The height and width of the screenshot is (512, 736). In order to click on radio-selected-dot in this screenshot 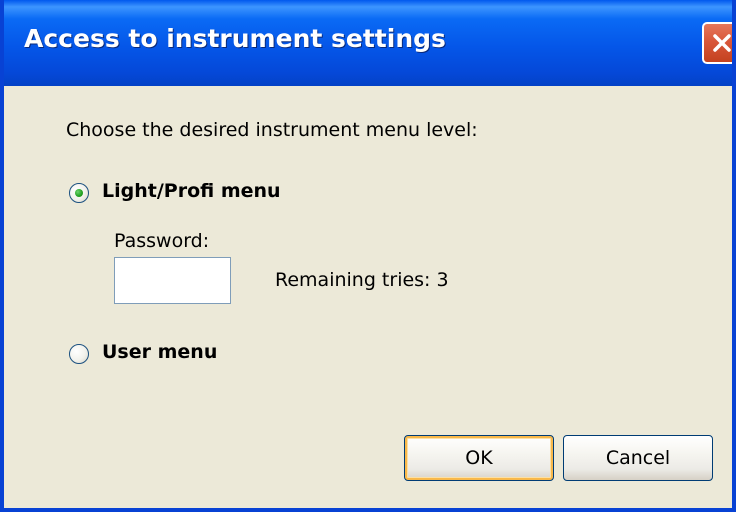, I will do `click(79, 193)`.